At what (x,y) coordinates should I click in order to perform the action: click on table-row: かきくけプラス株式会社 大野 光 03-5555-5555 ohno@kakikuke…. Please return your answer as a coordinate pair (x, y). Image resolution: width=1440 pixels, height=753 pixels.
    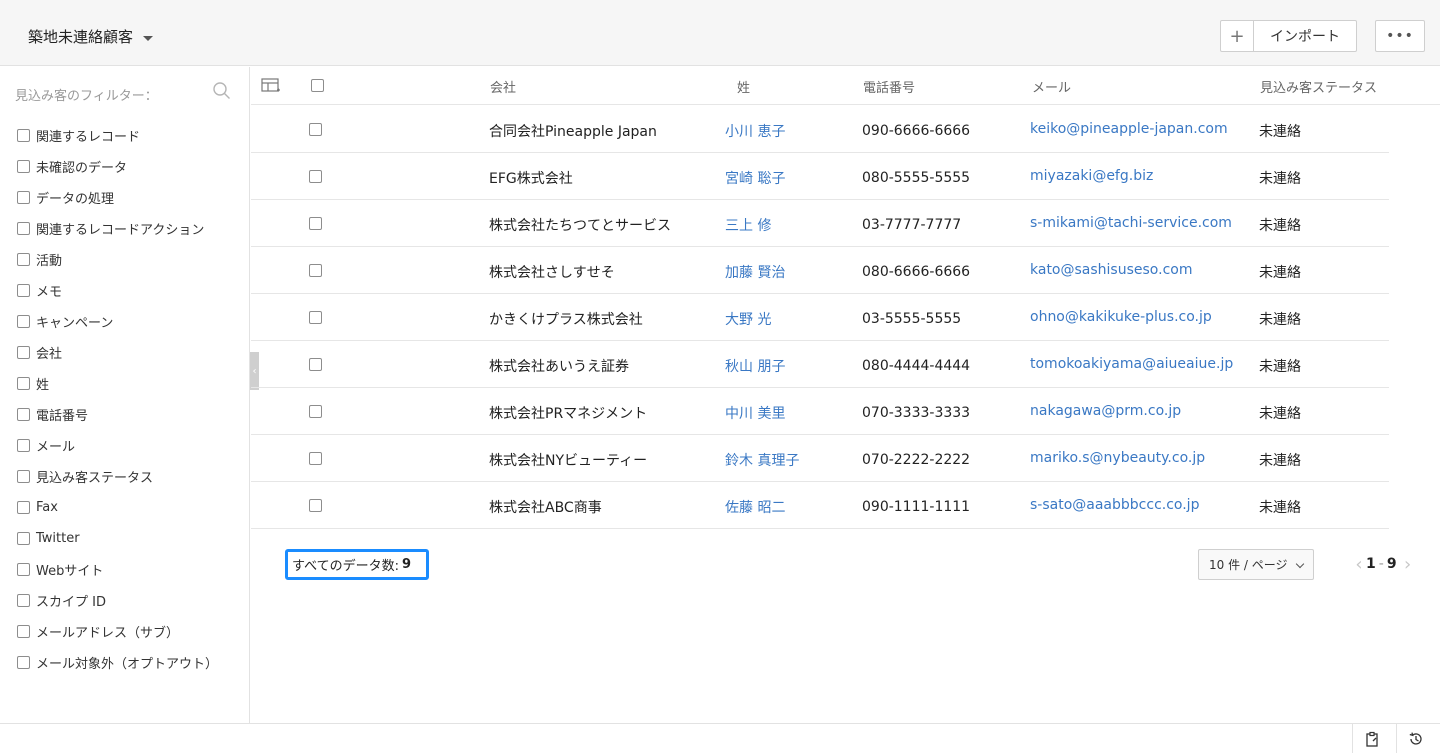
    Looking at the image, I should click on (820, 317).